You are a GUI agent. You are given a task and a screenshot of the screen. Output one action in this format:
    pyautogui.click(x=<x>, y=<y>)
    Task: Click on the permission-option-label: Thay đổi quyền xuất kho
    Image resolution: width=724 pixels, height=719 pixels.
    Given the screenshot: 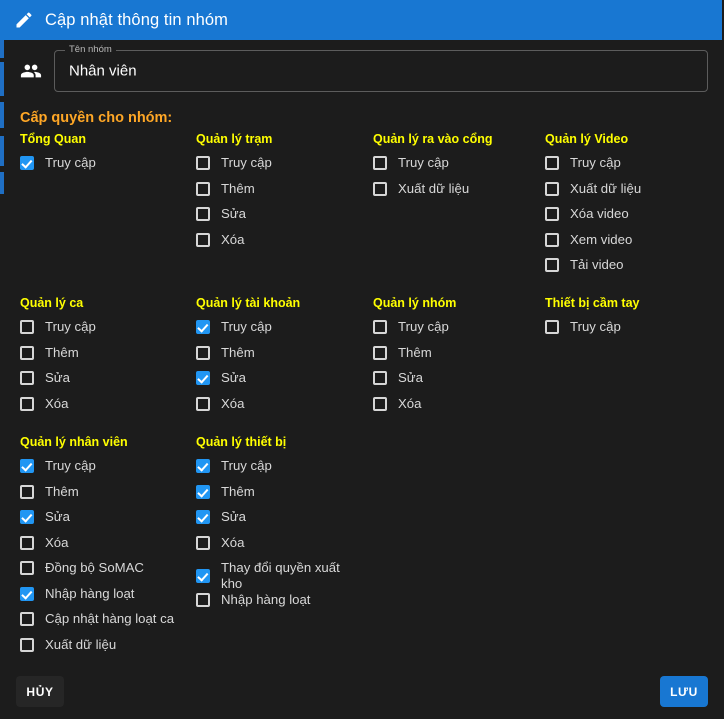 What is the action you would take?
    pyautogui.click(x=280, y=575)
    